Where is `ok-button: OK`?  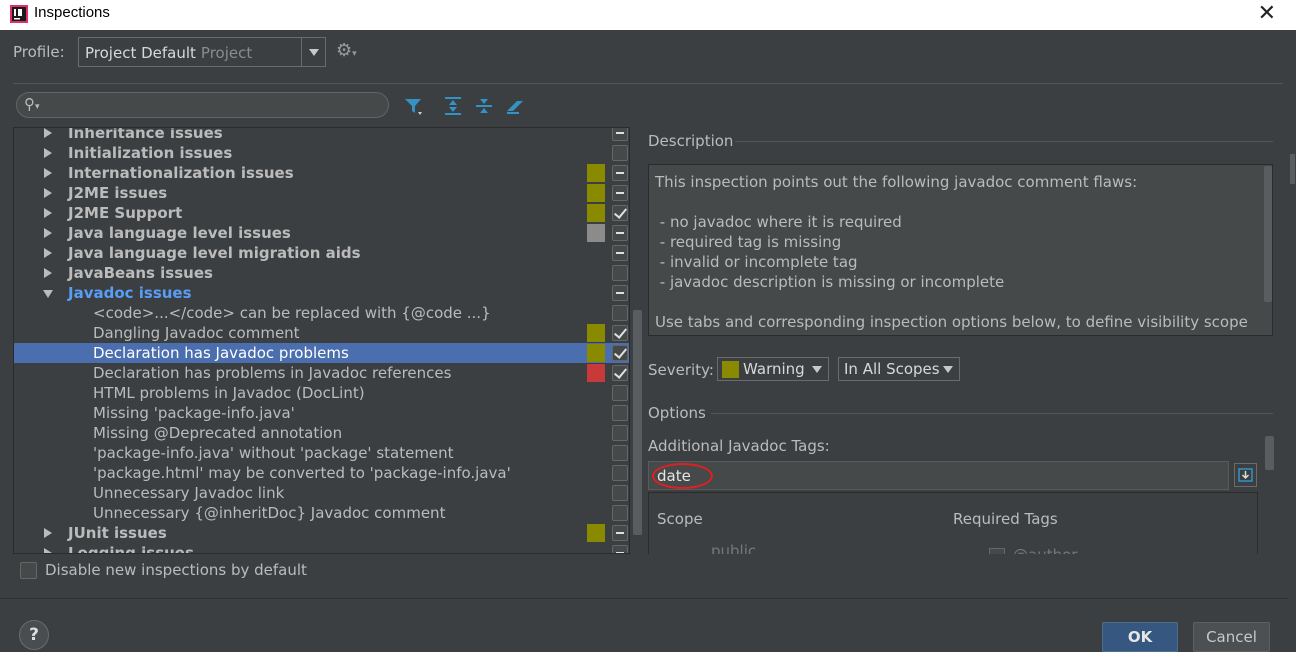 ok-button: OK is located at coordinates (1140, 637).